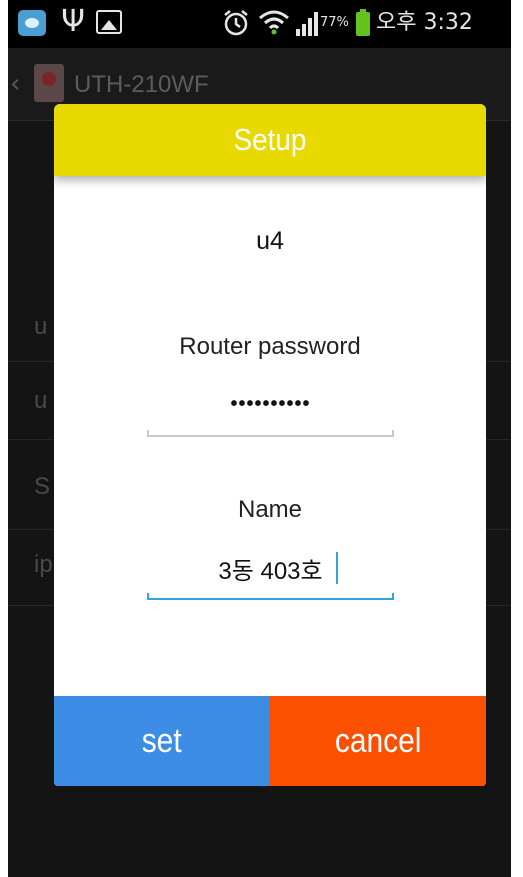 This screenshot has height=877, width=523. Describe the element at coordinates (334, 22) in the screenshot. I see `battery-percent: 77%` at that location.